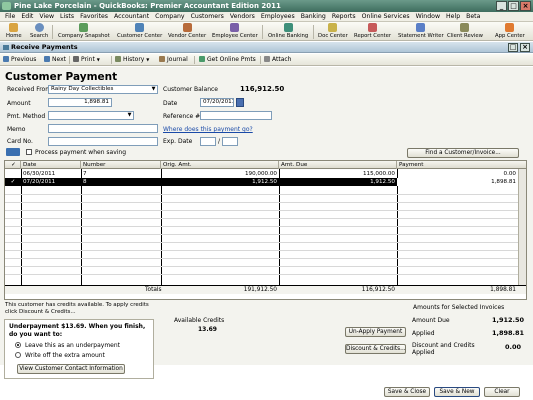 The height and width of the screenshot is (400, 533). Describe the element at coordinates (29, 152) in the screenshot. I see `process-payment-checkbox` at that location.